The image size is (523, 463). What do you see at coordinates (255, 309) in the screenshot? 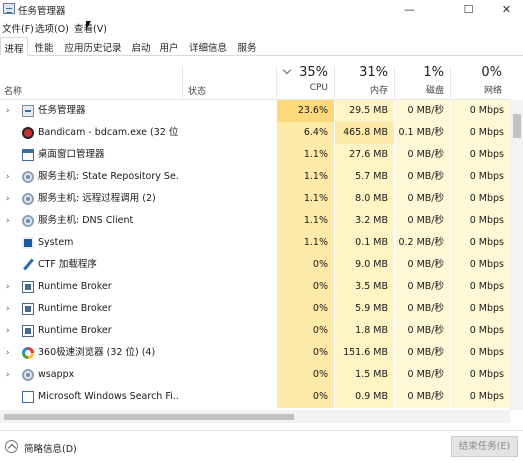
I see `process-row: › Runtime Broker 0% 5.9 MB 0 MB/秒 0 Mbps` at bounding box center [255, 309].